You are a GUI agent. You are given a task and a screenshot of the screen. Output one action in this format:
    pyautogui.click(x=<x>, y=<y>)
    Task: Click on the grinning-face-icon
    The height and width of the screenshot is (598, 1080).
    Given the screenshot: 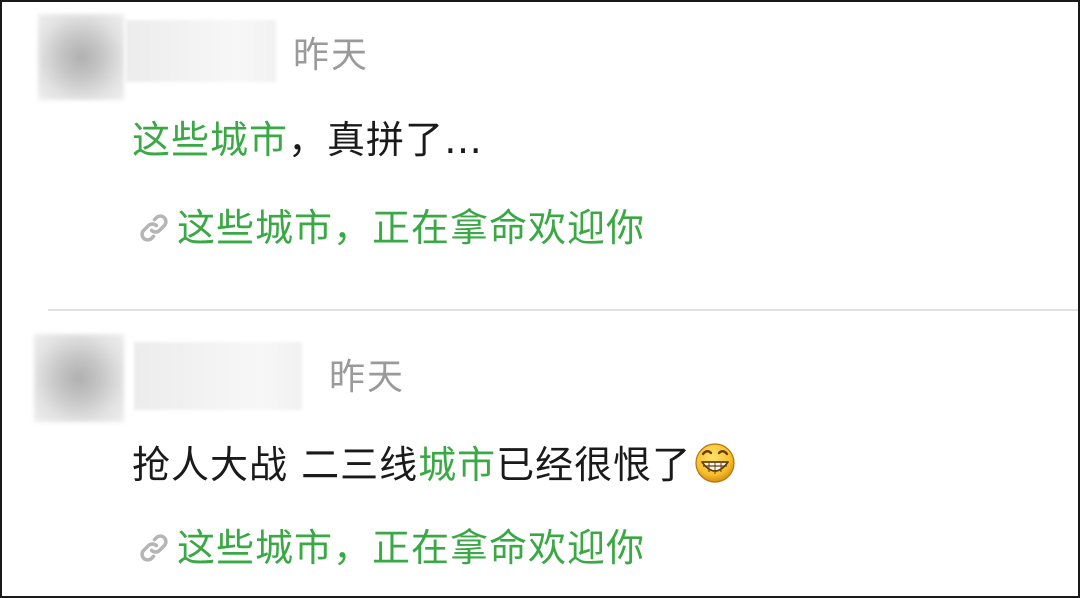 What is the action you would take?
    pyautogui.click(x=715, y=463)
    